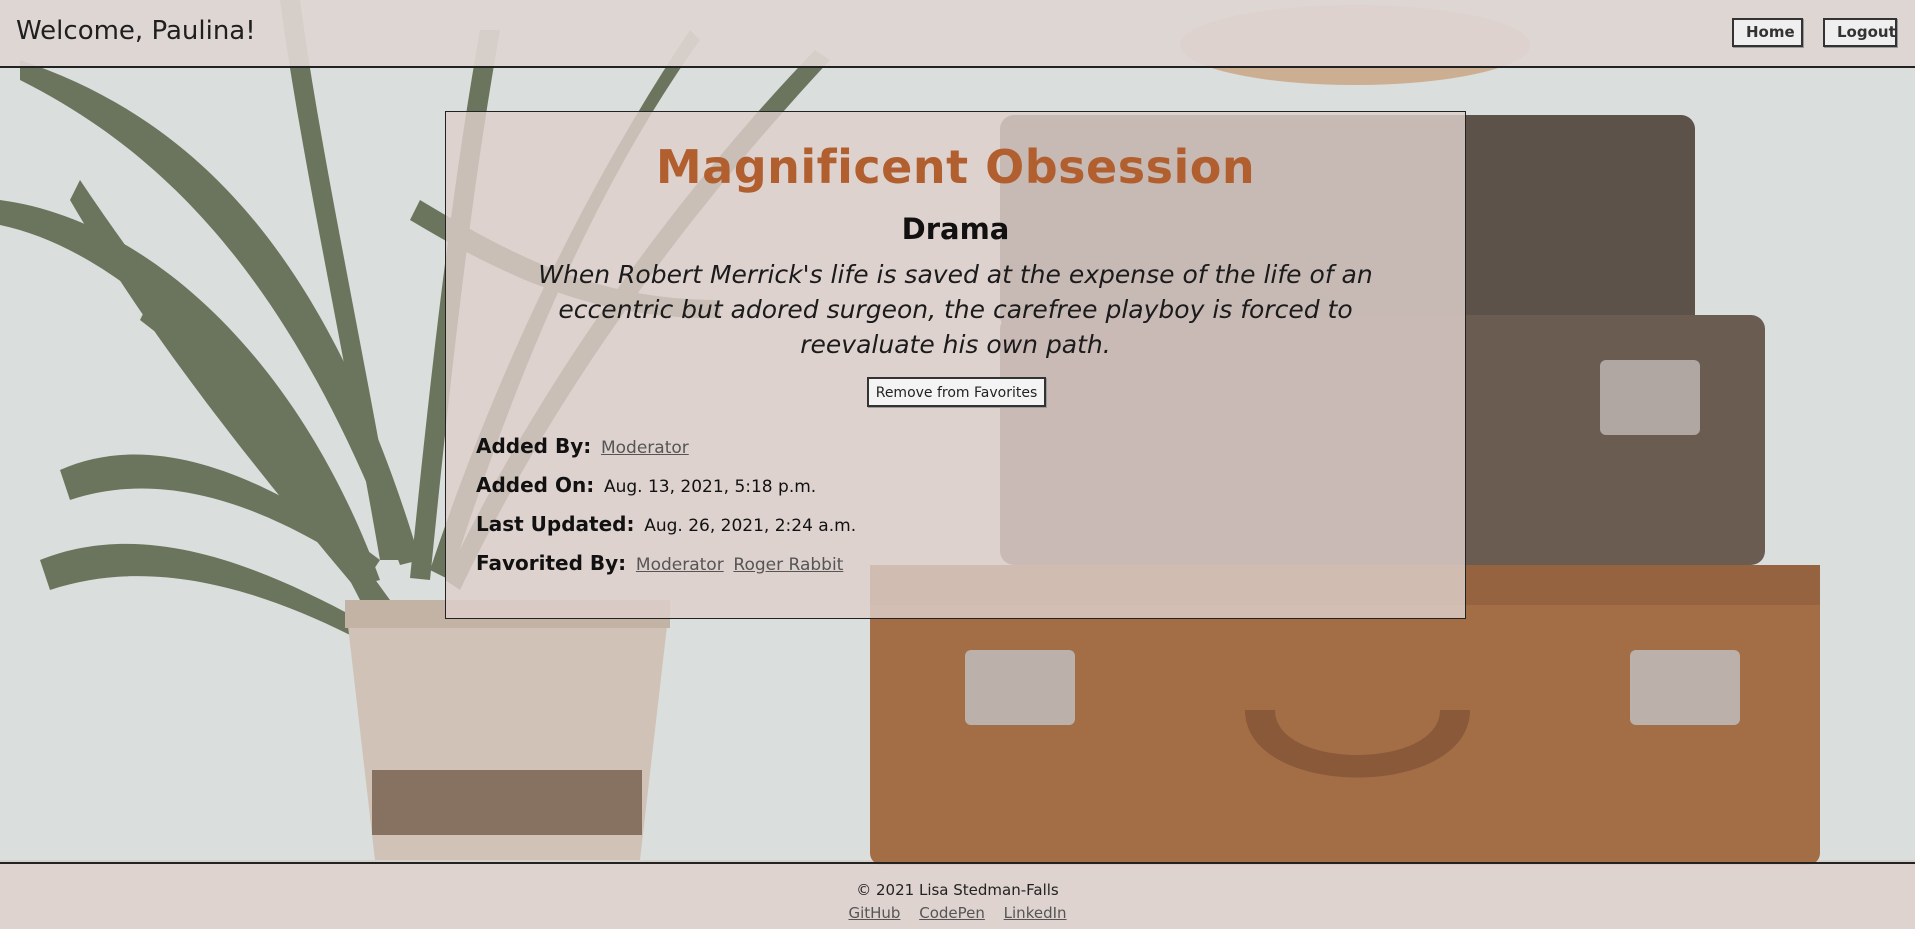  I want to click on linkedin-link: LinkedIn, so click(1035, 913).